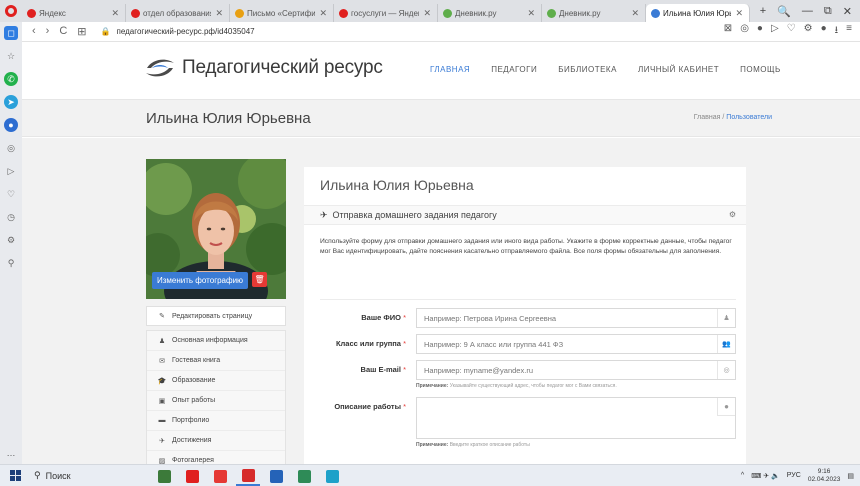 The image size is (860, 486). I want to click on clock: 9:16 02.04.2023, so click(824, 476).